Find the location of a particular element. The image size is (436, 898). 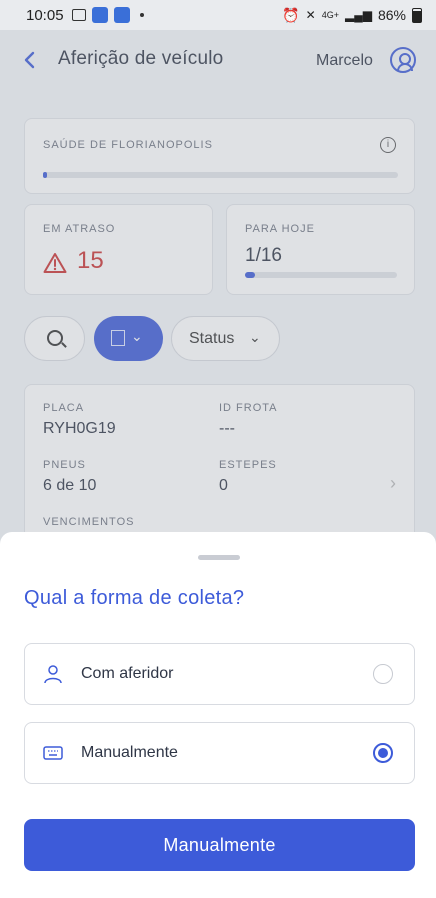

confirm-button: Manualmente is located at coordinates (219, 845).